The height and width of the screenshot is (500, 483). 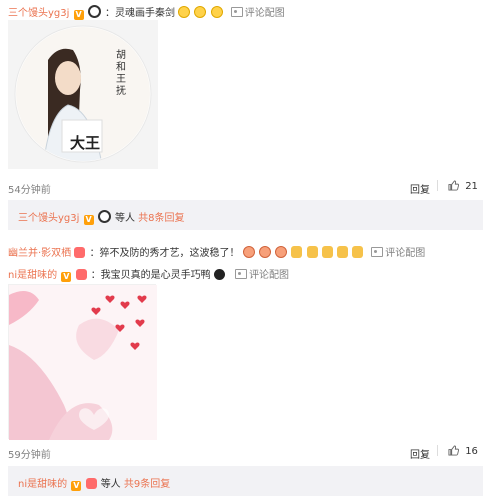 I want to click on comment-image: 大王 胡 和 王 抚, so click(x=83, y=94).